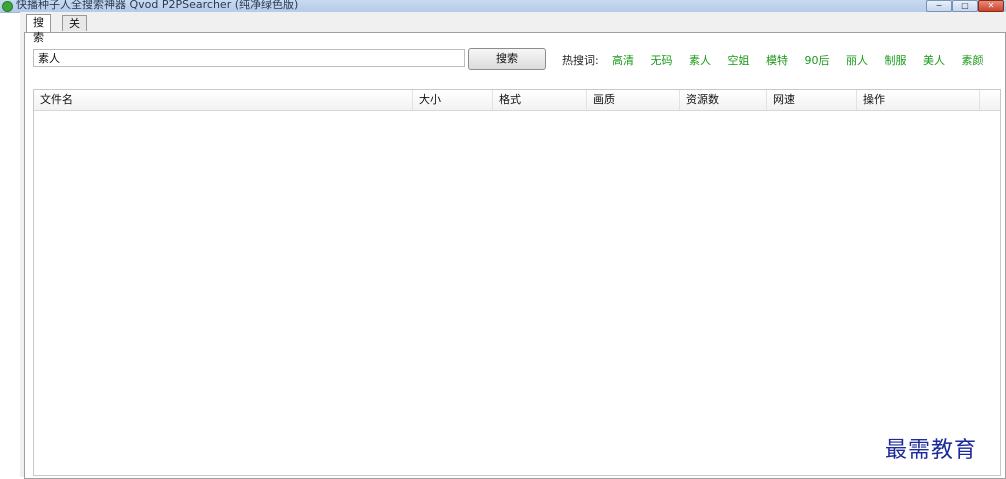 This screenshot has width=1006, height=479. What do you see at coordinates (991, 6) in the screenshot?
I see `close-button: ✕` at bounding box center [991, 6].